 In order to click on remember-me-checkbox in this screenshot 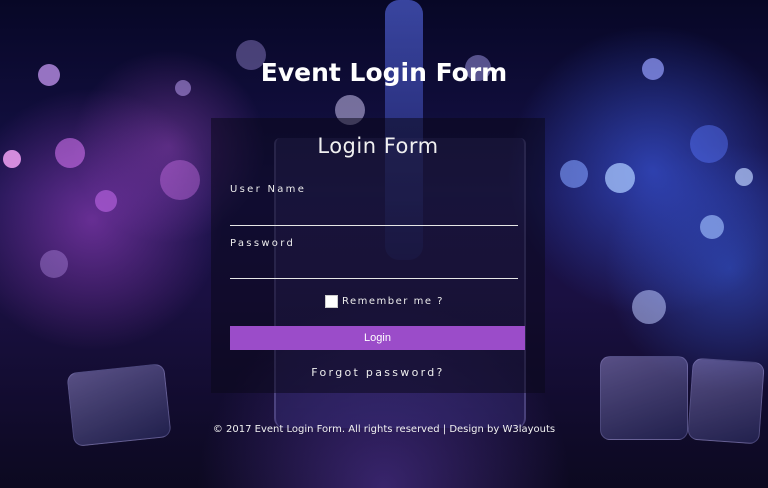, I will do `click(331, 301)`.